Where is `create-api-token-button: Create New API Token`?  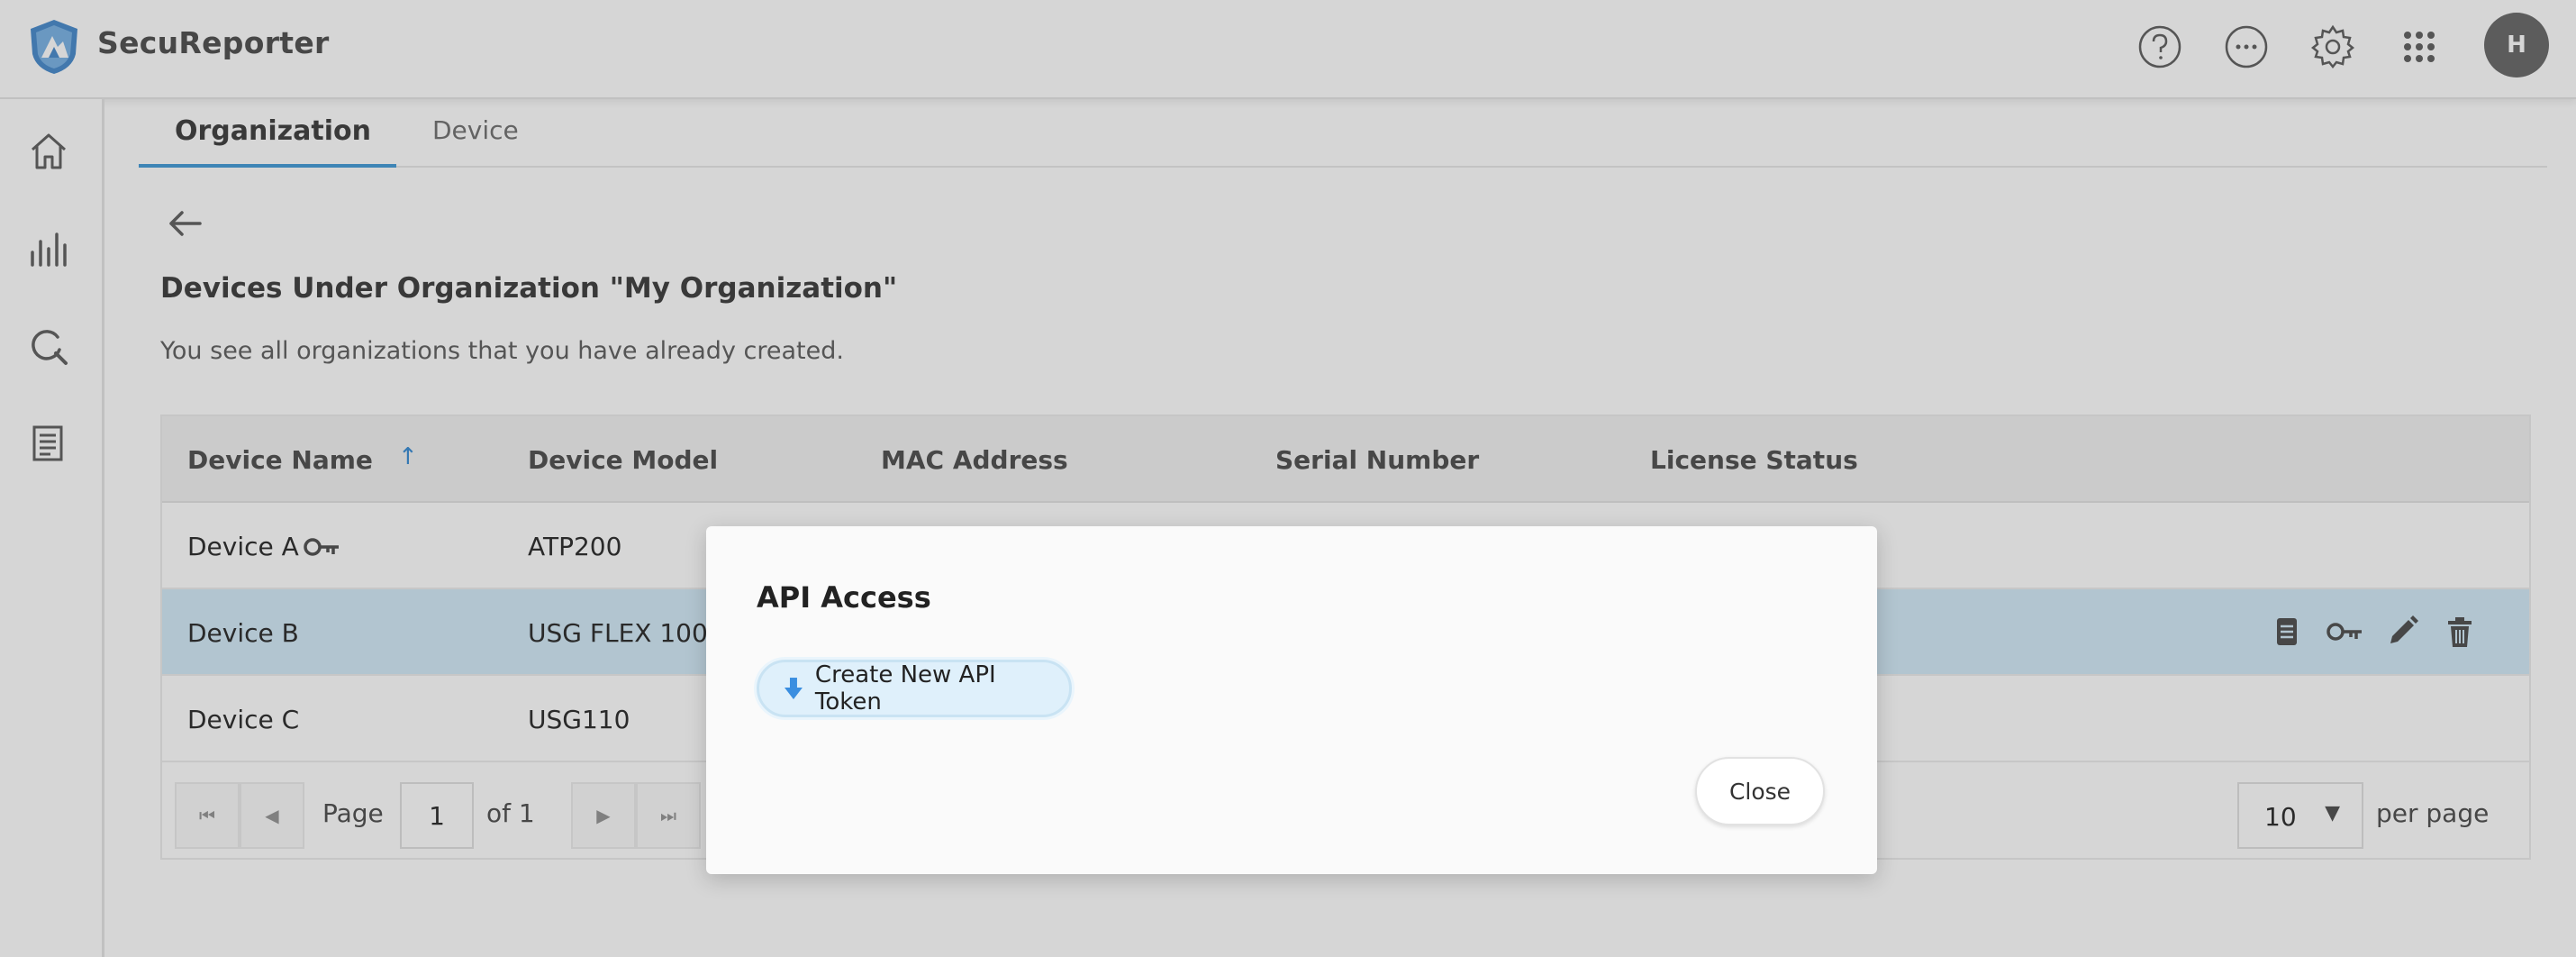 create-api-token-button: Create New API Token is located at coordinates (914, 688).